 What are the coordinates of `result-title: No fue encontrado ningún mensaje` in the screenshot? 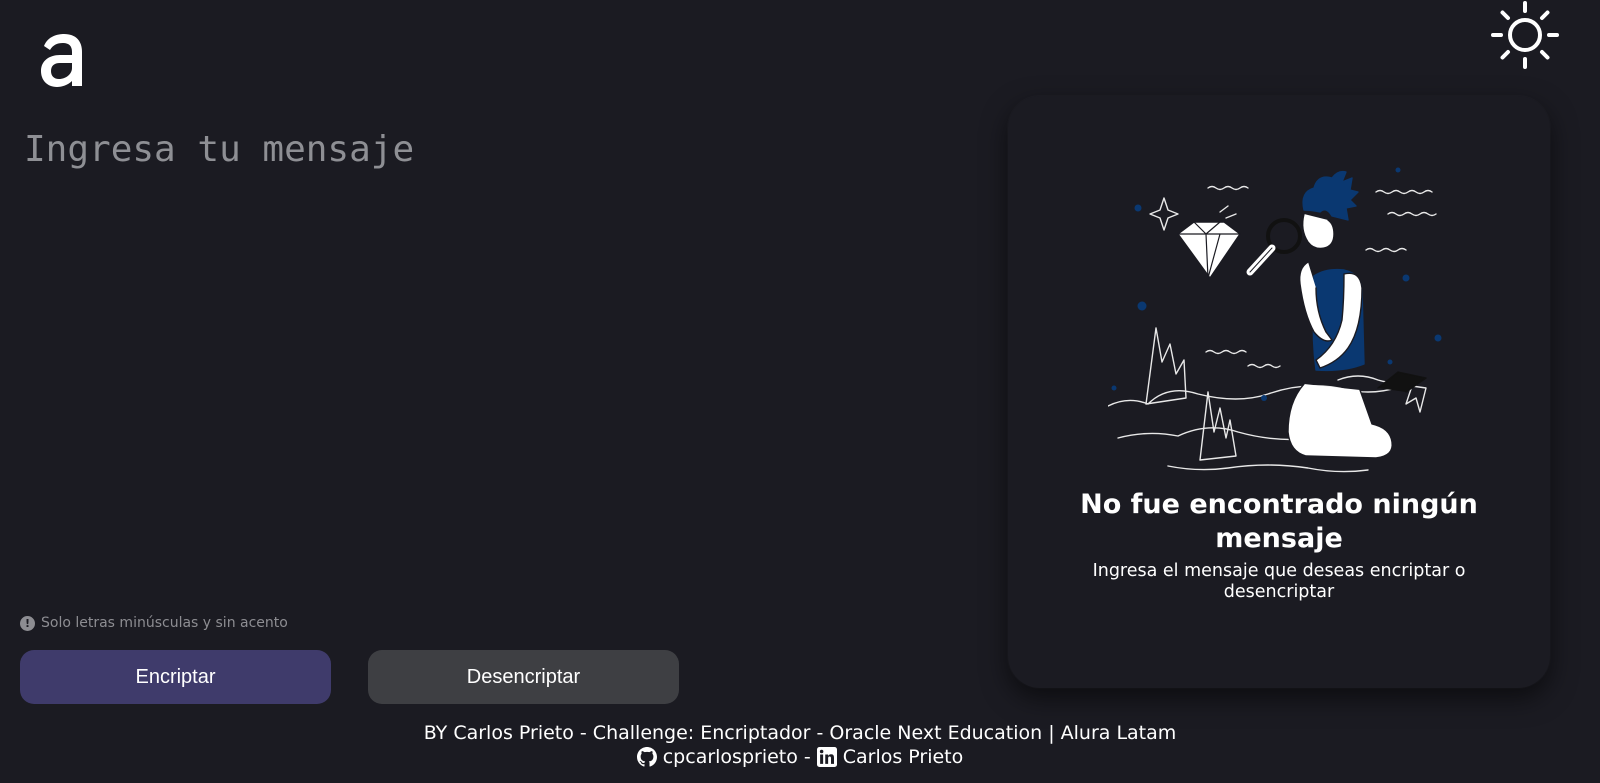 It's located at (1279, 522).